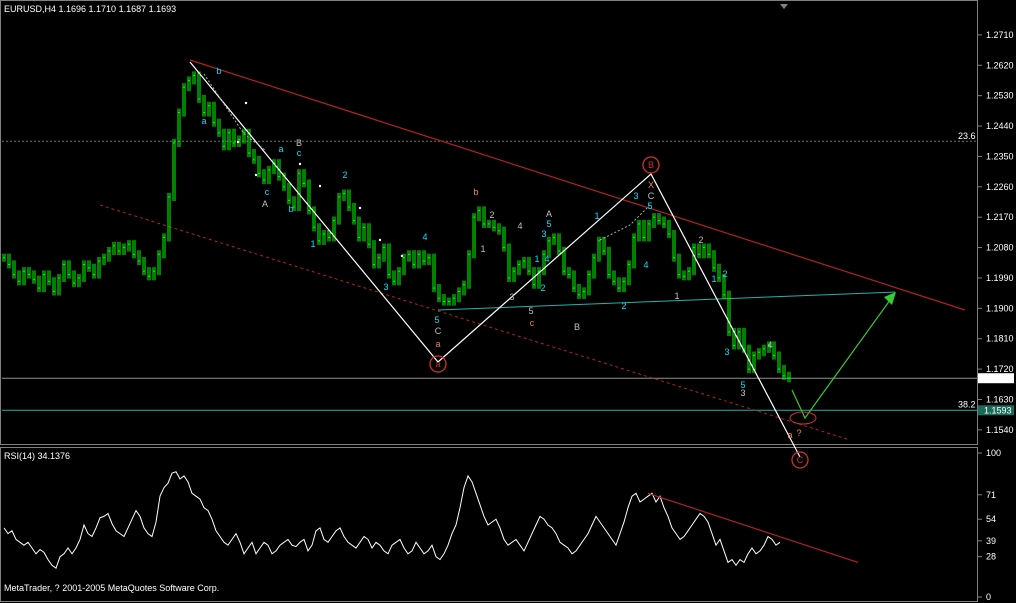 This screenshot has width=1016, height=603. I want to click on rsi-tick-label: 39, so click(991, 541).